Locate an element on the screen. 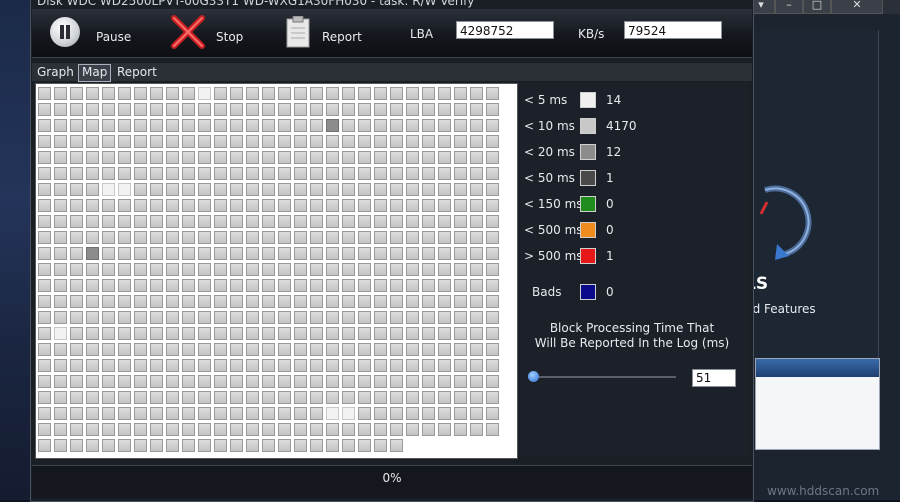  maximize-button: □ is located at coordinates (817, 7).